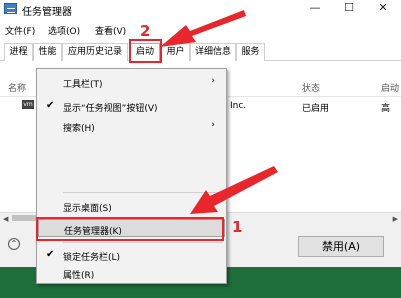 Image resolution: width=401 pixels, height=298 pixels. Describe the element at coordinates (131, 82) in the screenshot. I see `menu-item-toolbars: 工具栏(T) ›` at that location.